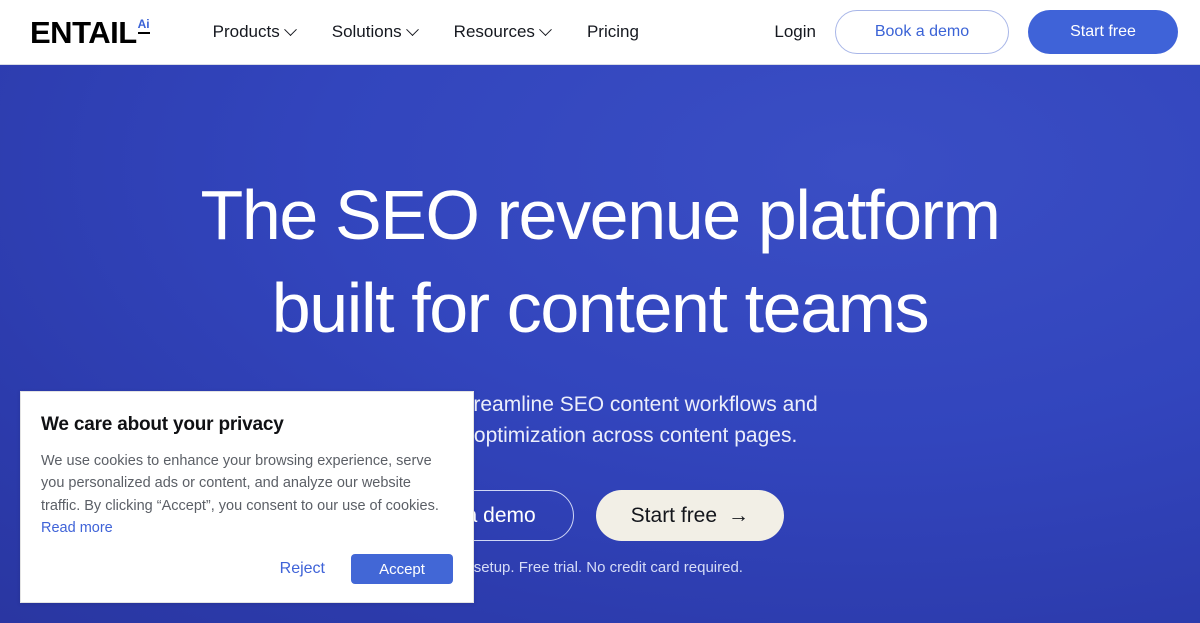 The height and width of the screenshot is (623, 1200). Describe the element at coordinates (1103, 32) in the screenshot. I see `start-free-button: Start free` at that location.